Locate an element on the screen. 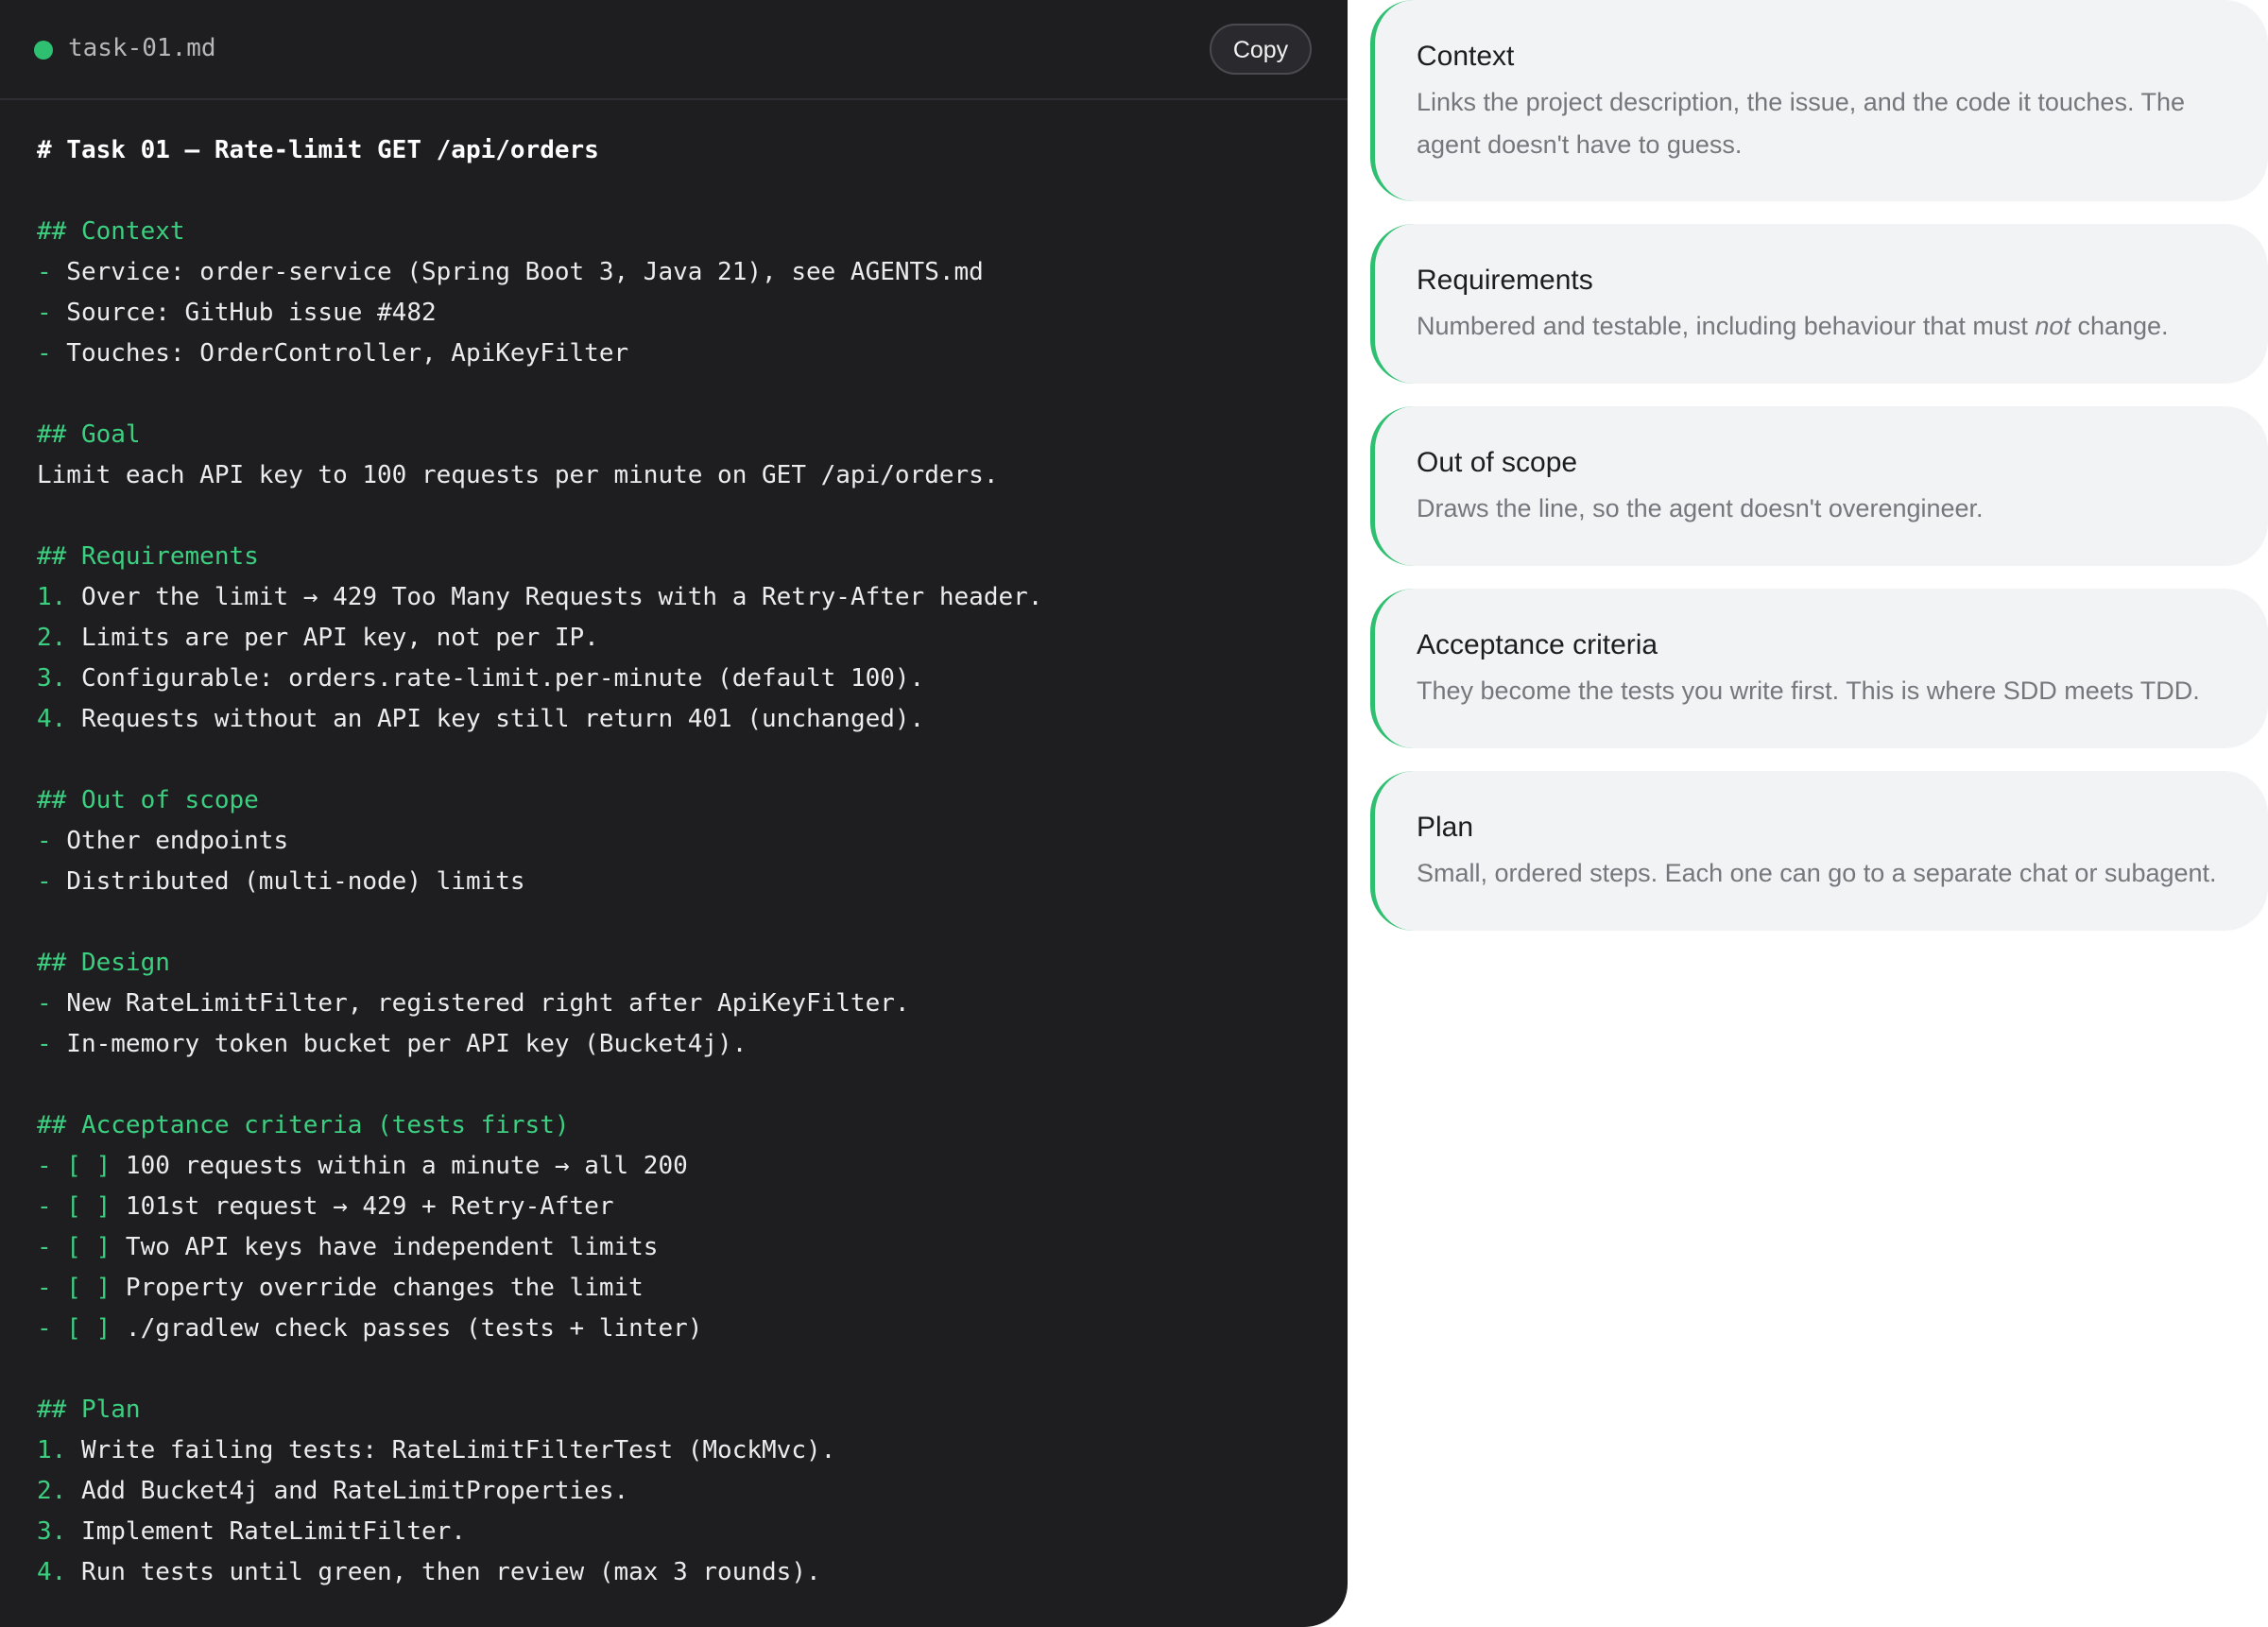 Image resolution: width=2268 pixels, height=1627 pixels. list-item-text: Property override changes the limit is located at coordinates (377, 1288).